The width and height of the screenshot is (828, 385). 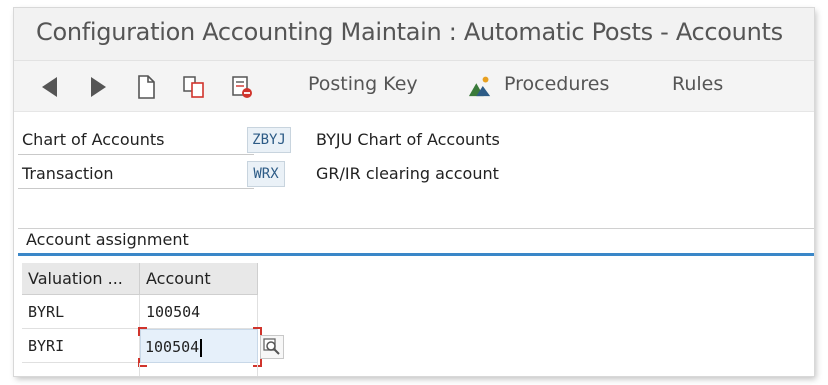 I want to click on forward-arrow-icon, so click(x=98, y=87).